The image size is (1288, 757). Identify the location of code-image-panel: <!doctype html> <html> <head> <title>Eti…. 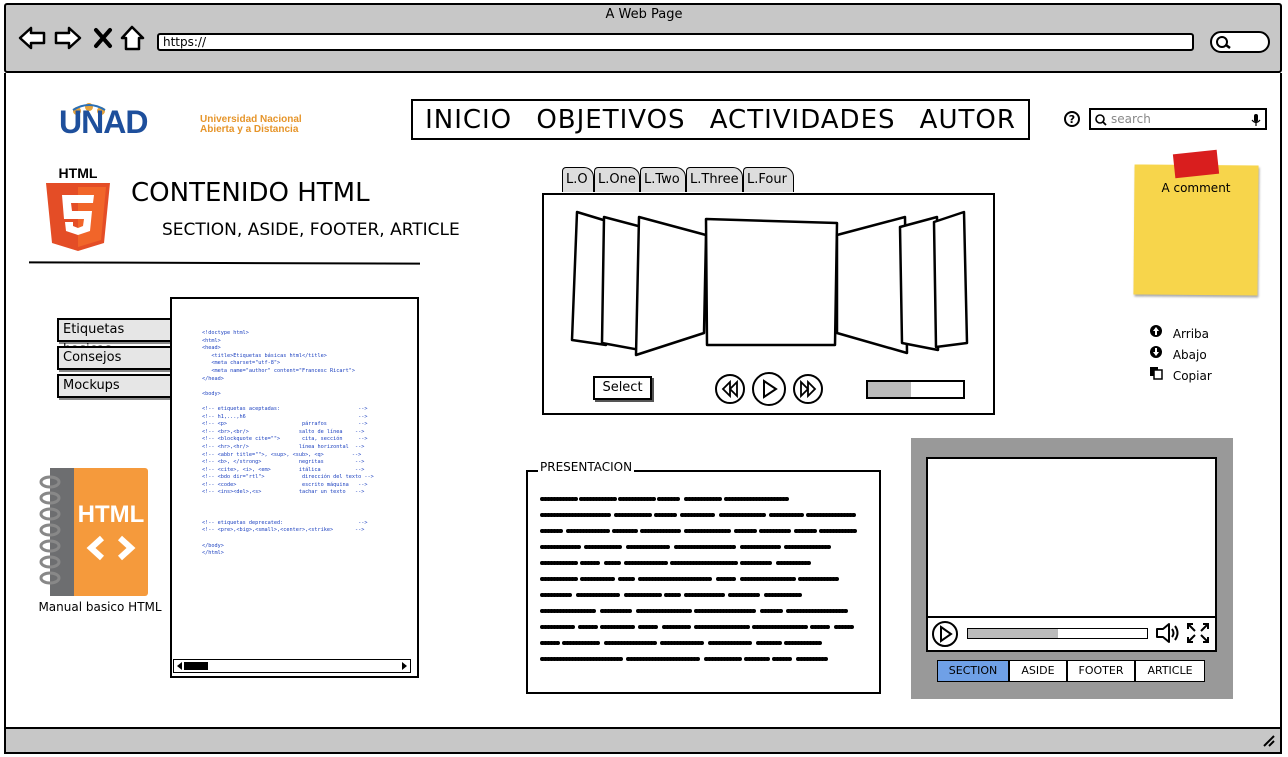
(294, 487).